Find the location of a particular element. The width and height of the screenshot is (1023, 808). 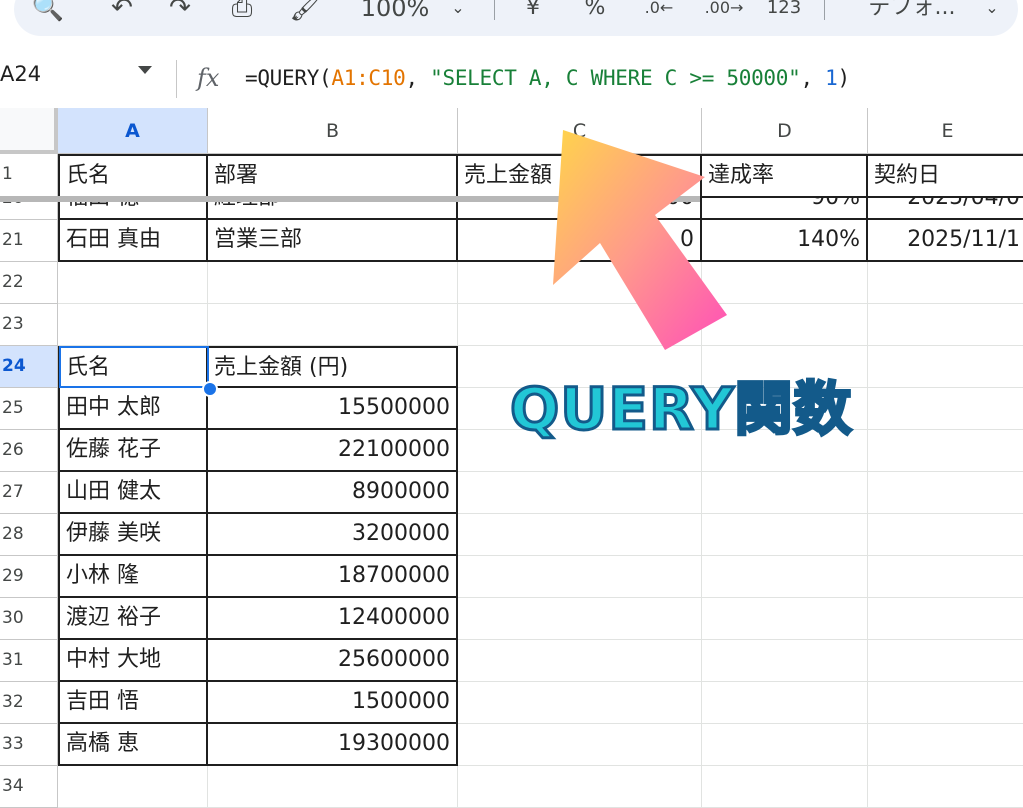

currency-button: ¥ is located at coordinates (533, 14).